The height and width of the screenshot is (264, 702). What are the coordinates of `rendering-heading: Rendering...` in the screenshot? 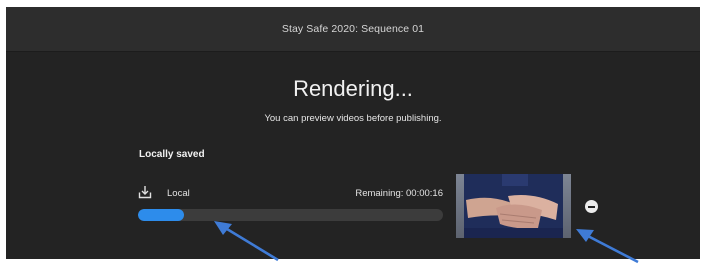 It's located at (353, 88).